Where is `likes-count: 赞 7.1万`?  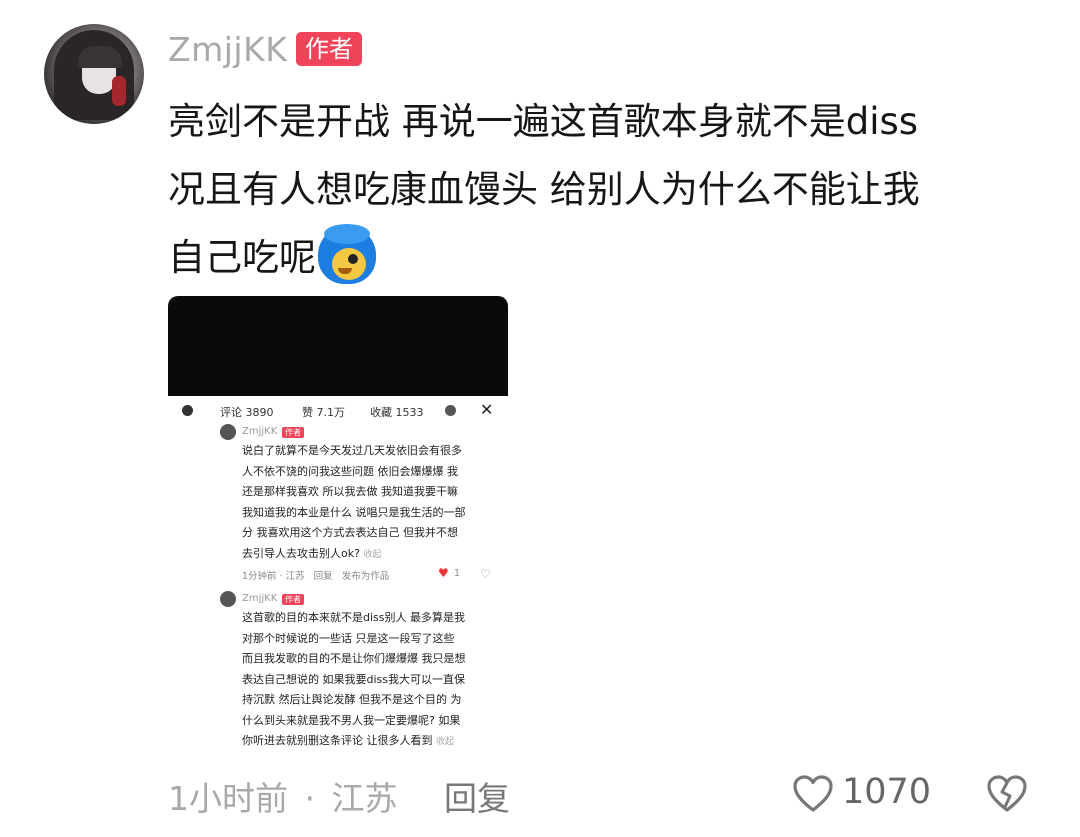 likes-count: 赞 7.1万 is located at coordinates (323, 412).